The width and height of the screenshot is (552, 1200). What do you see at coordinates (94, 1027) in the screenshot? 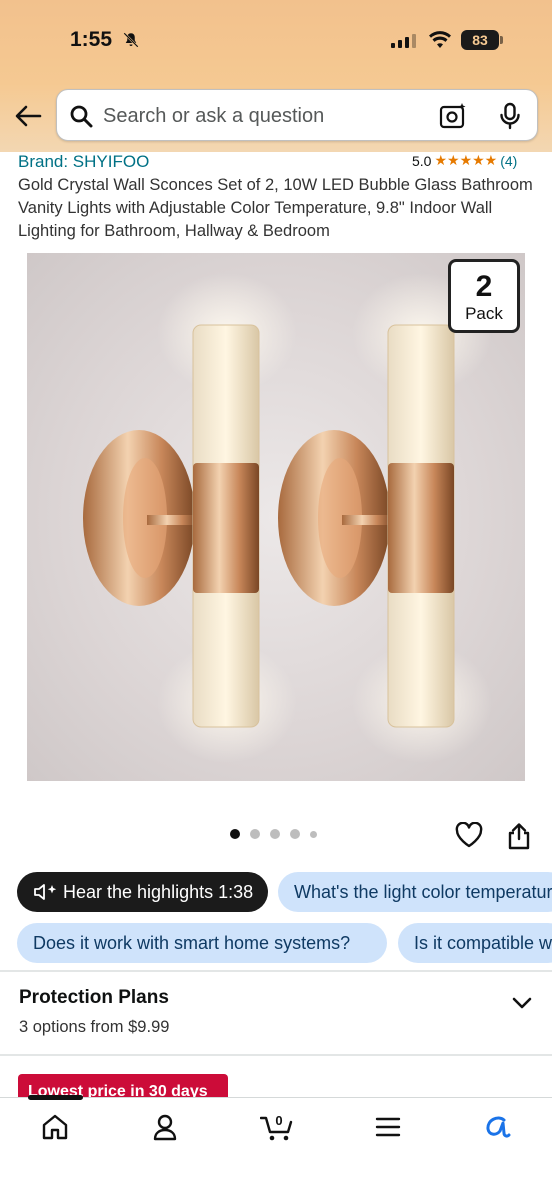
I see `protection-plans-subtitle: 3 options from $9.99` at bounding box center [94, 1027].